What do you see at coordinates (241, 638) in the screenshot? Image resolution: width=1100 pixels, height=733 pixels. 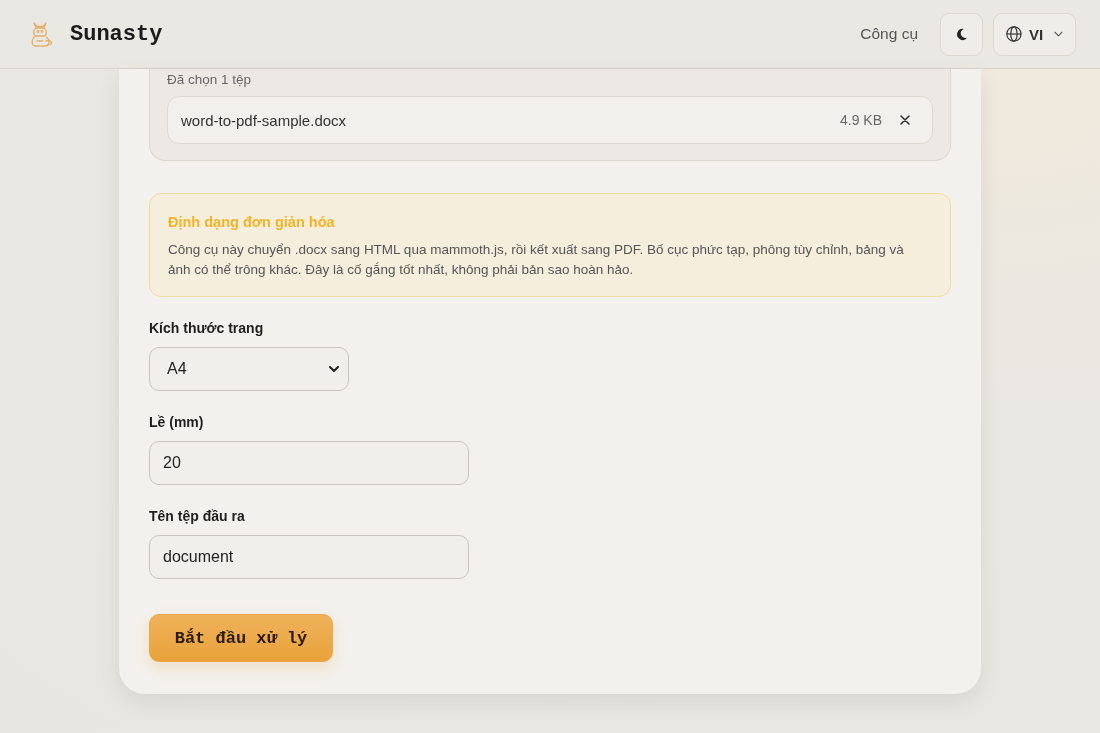 I see `start-button: Bắt đầu xử lý` at bounding box center [241, 638].